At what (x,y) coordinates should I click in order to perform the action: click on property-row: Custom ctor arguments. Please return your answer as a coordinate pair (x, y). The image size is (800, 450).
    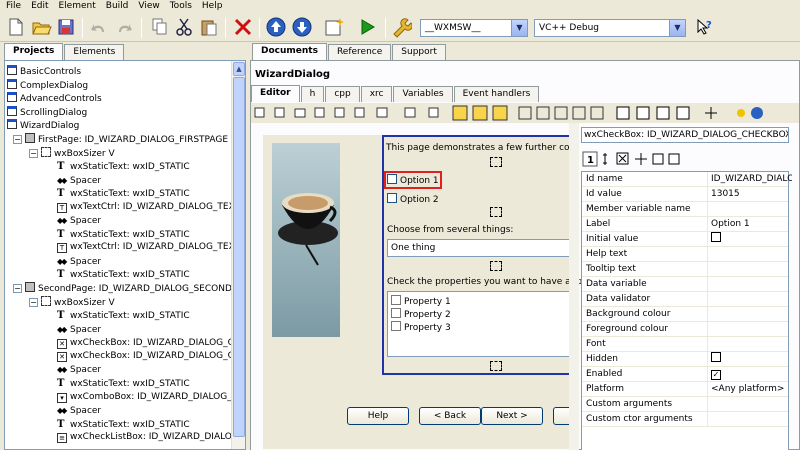
    Looking at the image, I should click on (685, 419).